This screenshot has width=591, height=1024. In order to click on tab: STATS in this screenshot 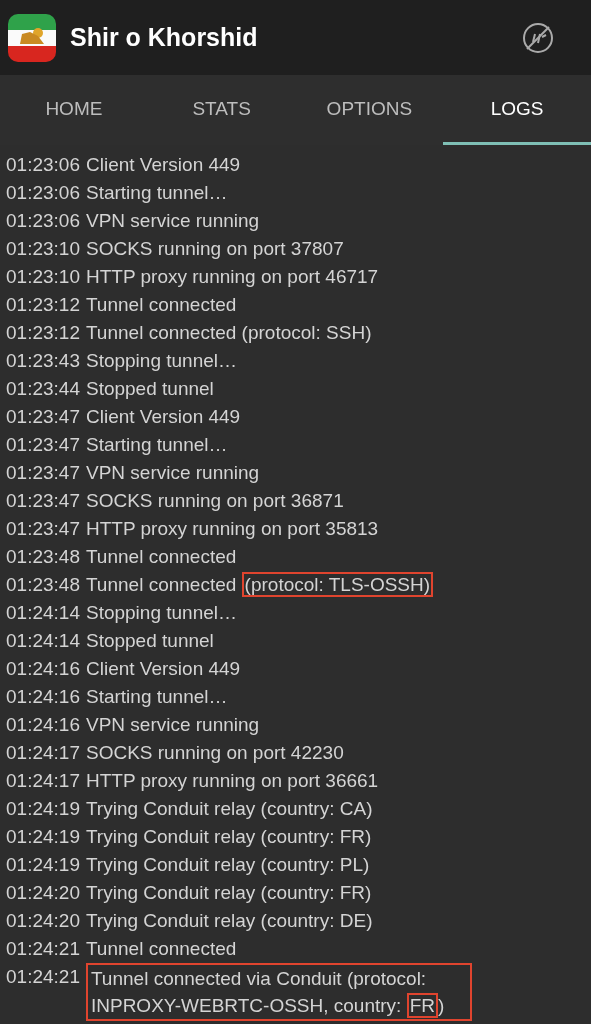, I will do `click(221, 110)`.